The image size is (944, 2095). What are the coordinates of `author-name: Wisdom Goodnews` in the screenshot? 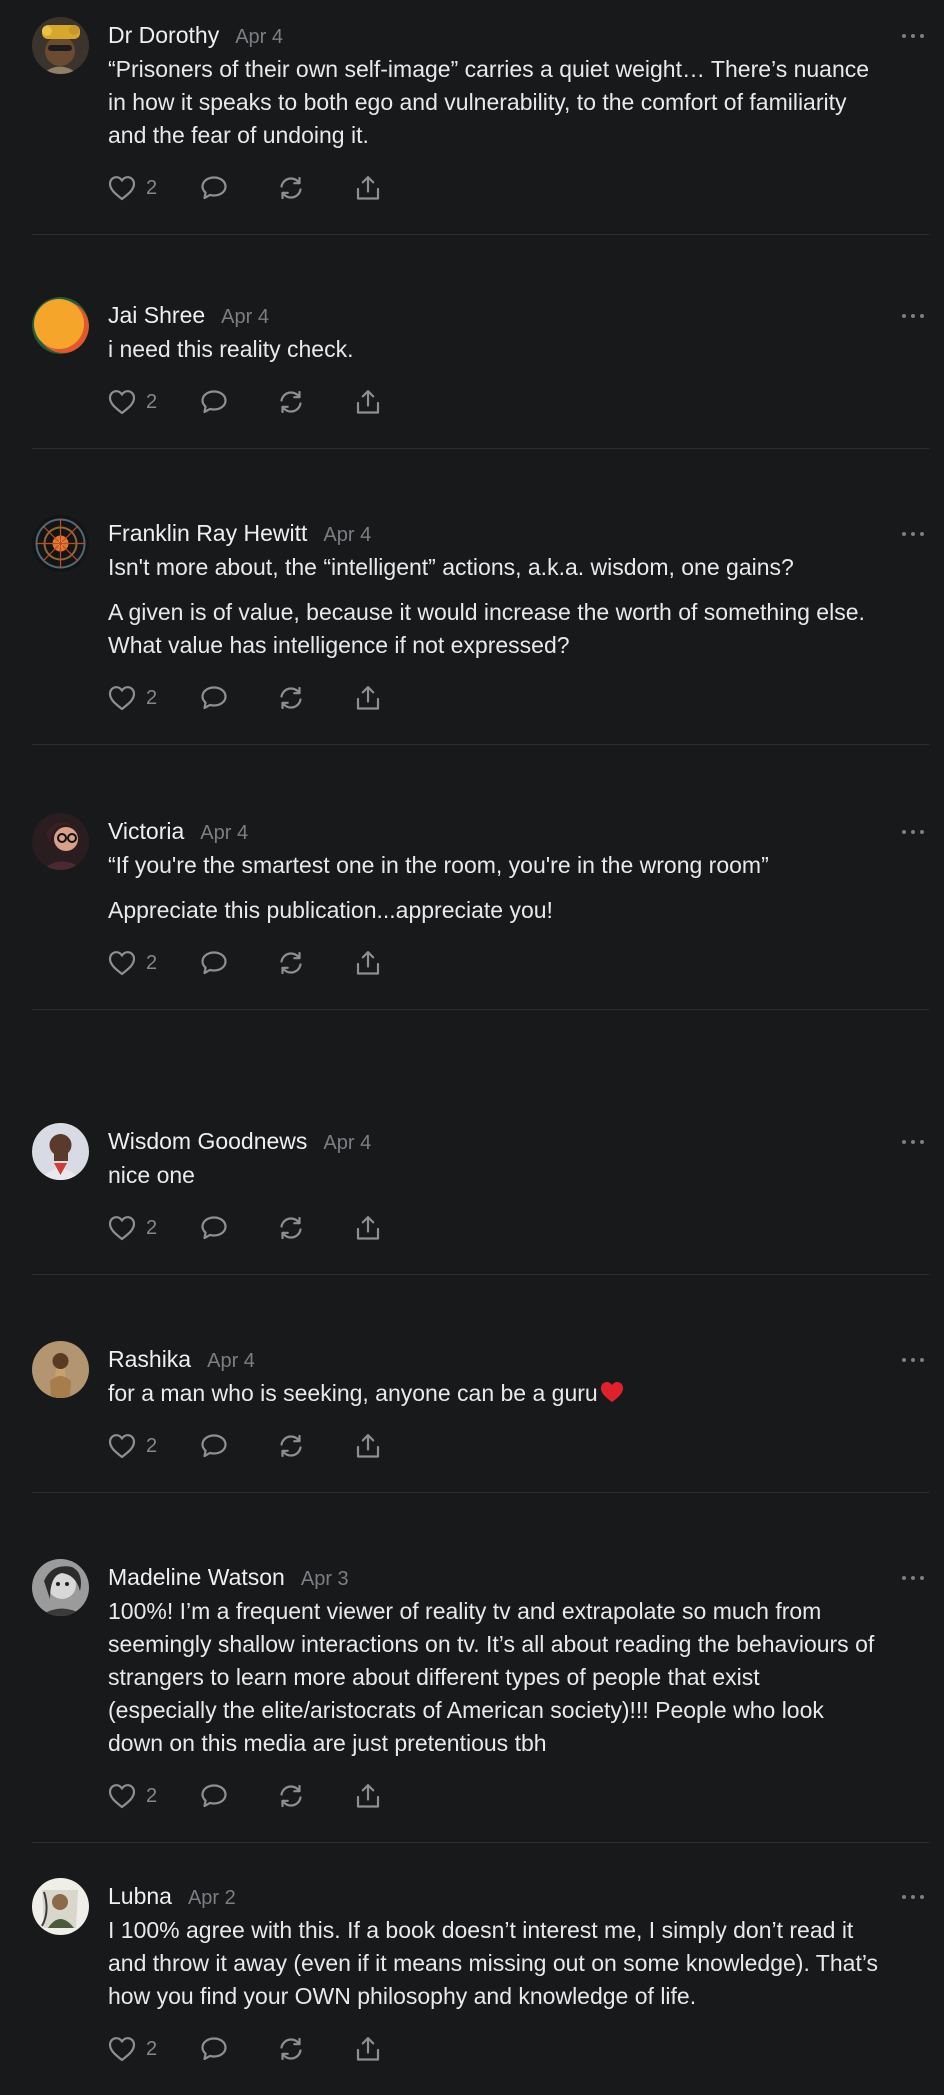 It's located at (207, 1141).